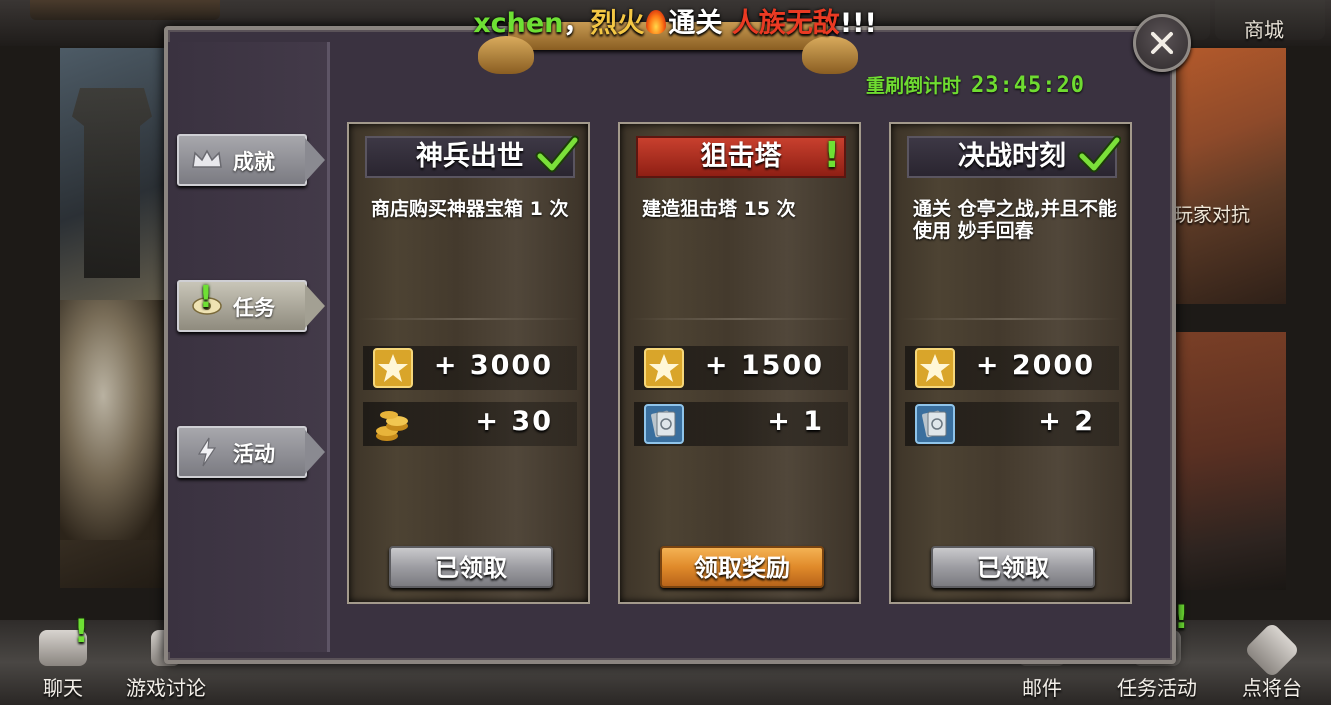 The height and width of the screenshot is (705, 1331). Describe the element at coordinates (1012, 424) in the screenshot. I see `reward-row: + 2` at that location.